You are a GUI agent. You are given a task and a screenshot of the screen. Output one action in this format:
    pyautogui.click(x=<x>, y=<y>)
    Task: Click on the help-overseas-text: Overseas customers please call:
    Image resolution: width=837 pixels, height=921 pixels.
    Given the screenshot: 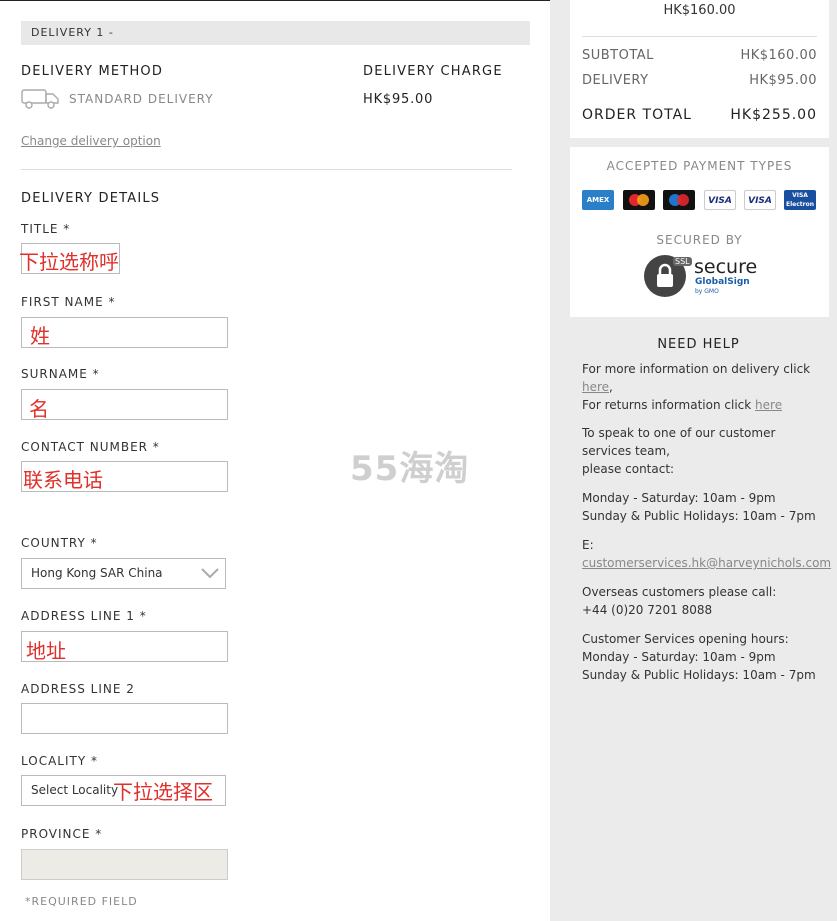 What is the action you would take?
    pyautogui.click(x=679, y=592)
    